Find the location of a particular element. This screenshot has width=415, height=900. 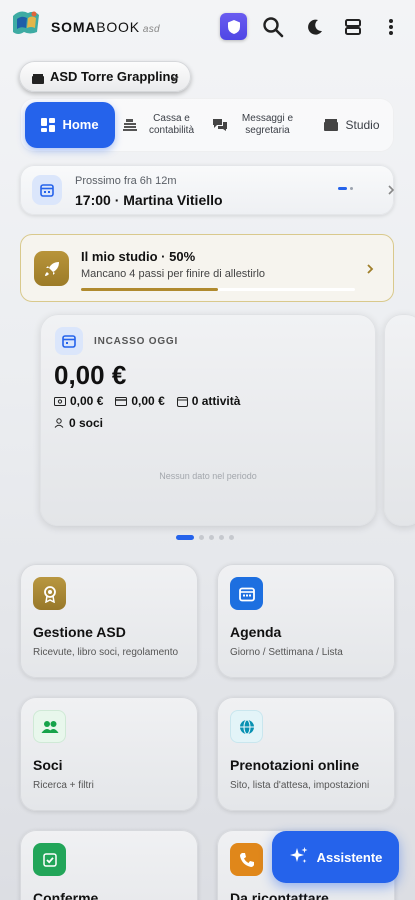

next-event-subtitle: Prossimo fra 6h 12m is located at coordinates (126, 181).